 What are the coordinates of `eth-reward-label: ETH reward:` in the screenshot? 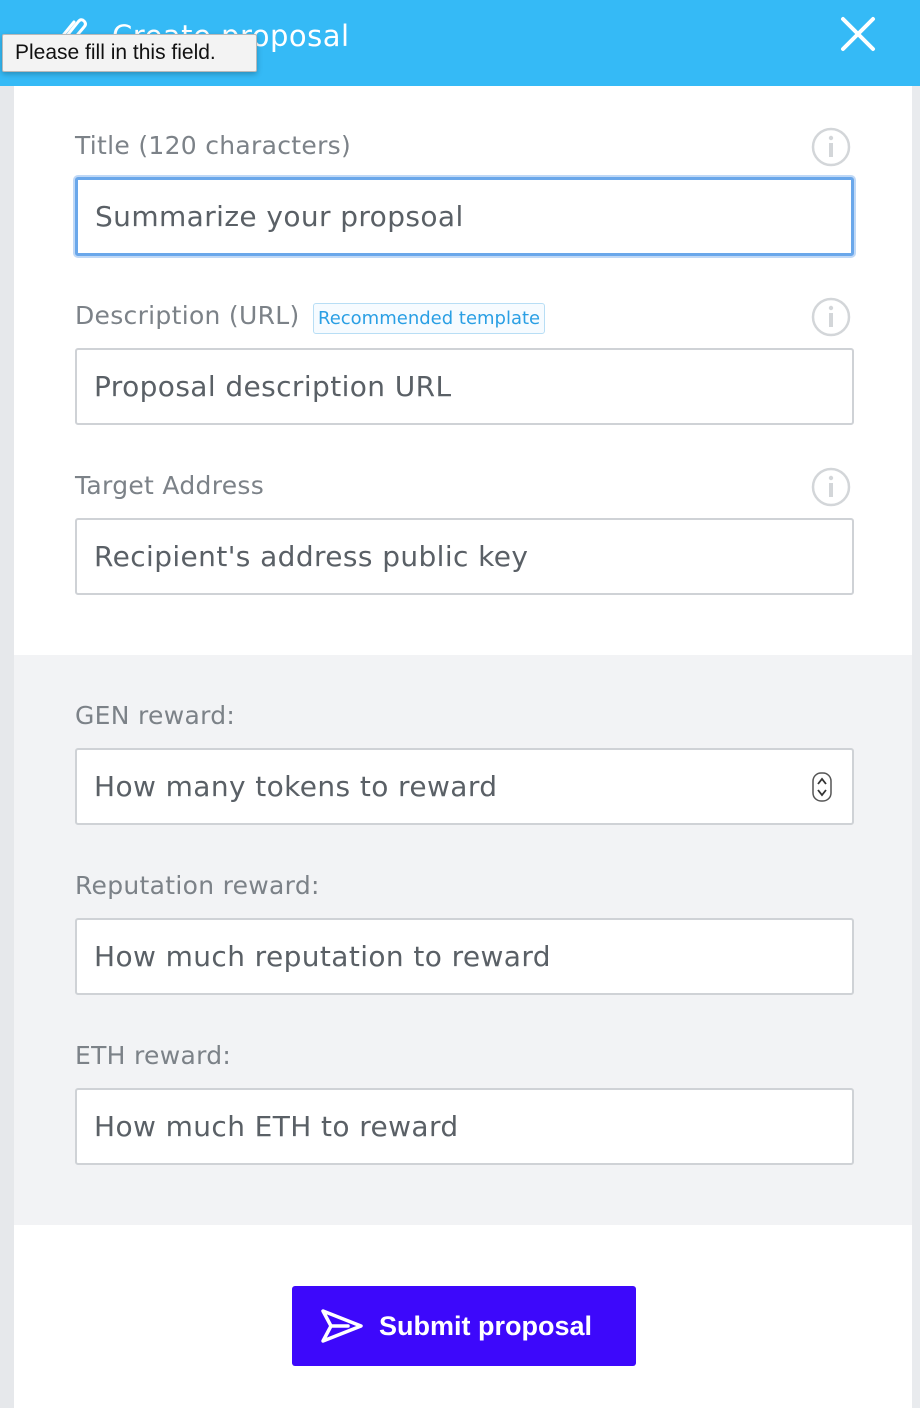 It's located at (153, 1055).